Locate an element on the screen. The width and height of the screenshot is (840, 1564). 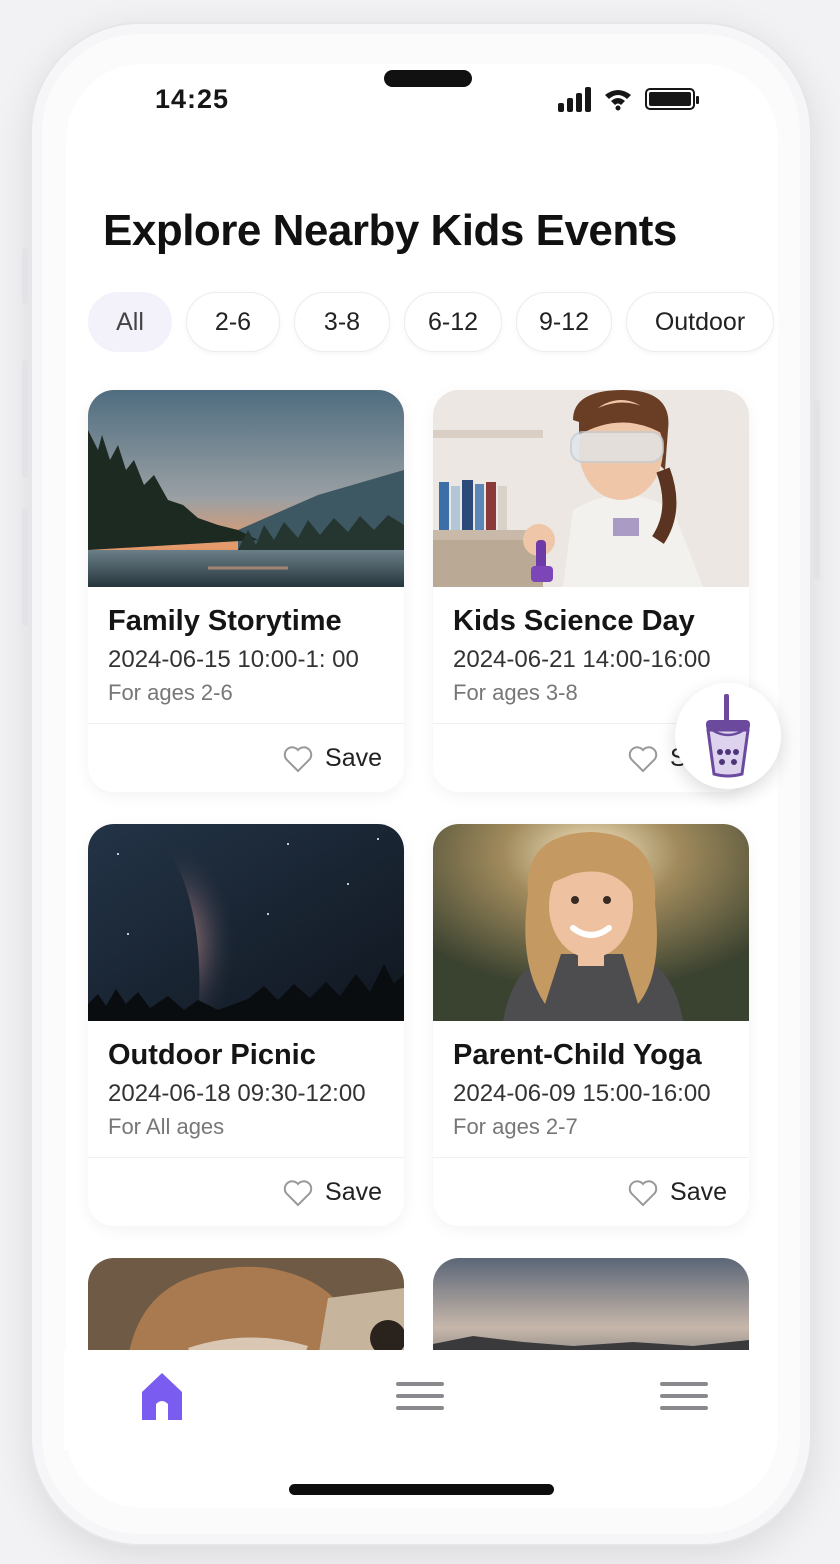
home-icon is located at coordinates (162, 1396).